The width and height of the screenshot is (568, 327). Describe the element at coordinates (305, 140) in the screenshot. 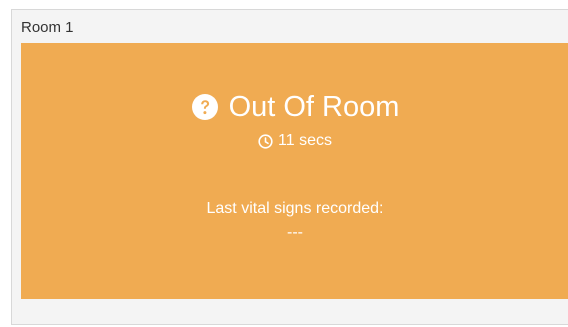

I see `elapsed-time: 11 secs` at that location.